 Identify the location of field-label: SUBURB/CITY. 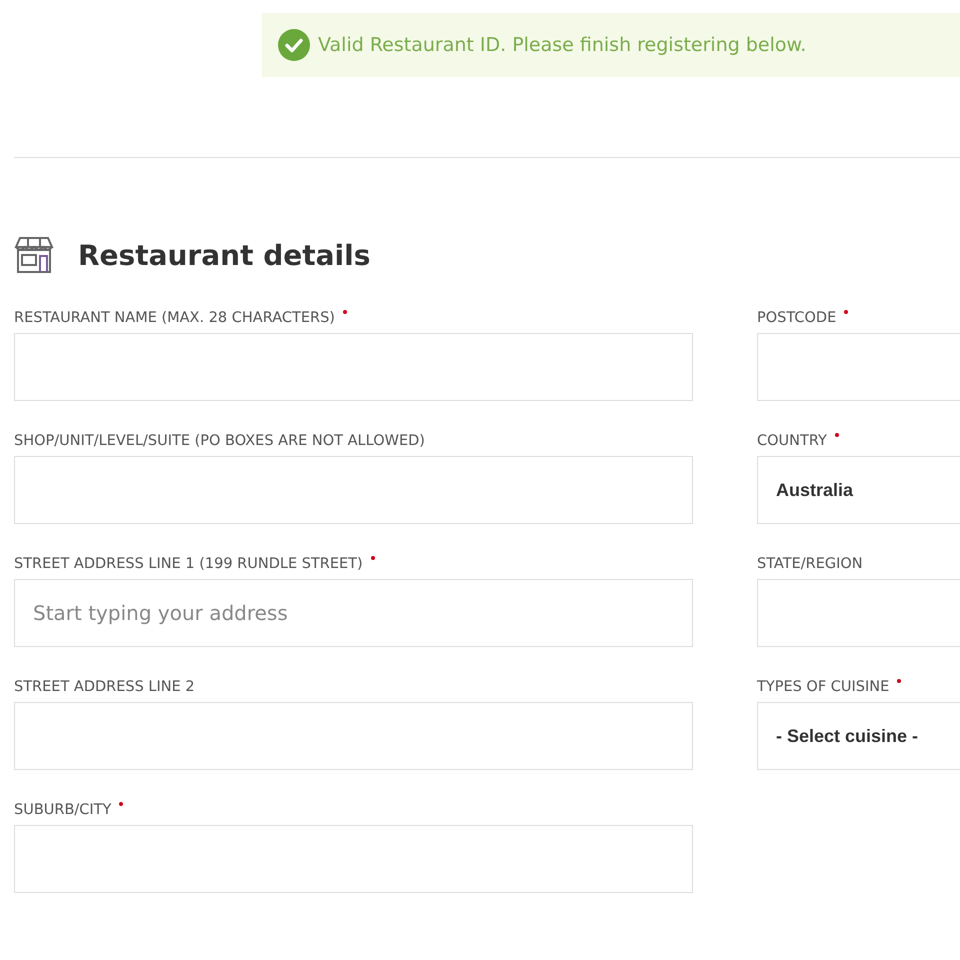
(63, 810).